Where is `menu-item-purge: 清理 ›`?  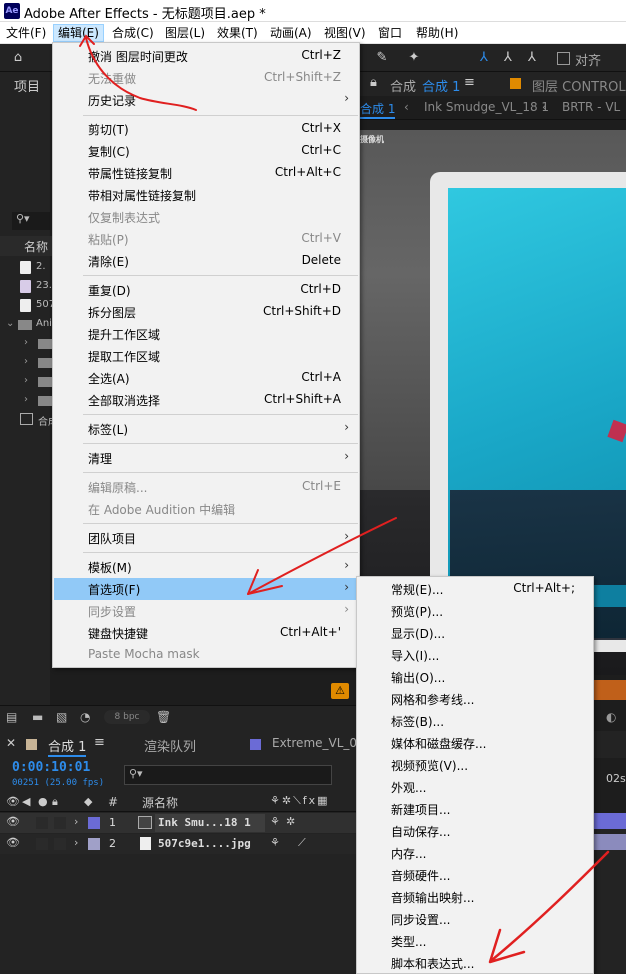 menu-item-purge: 清理 › is located at coordinates (206, 458).